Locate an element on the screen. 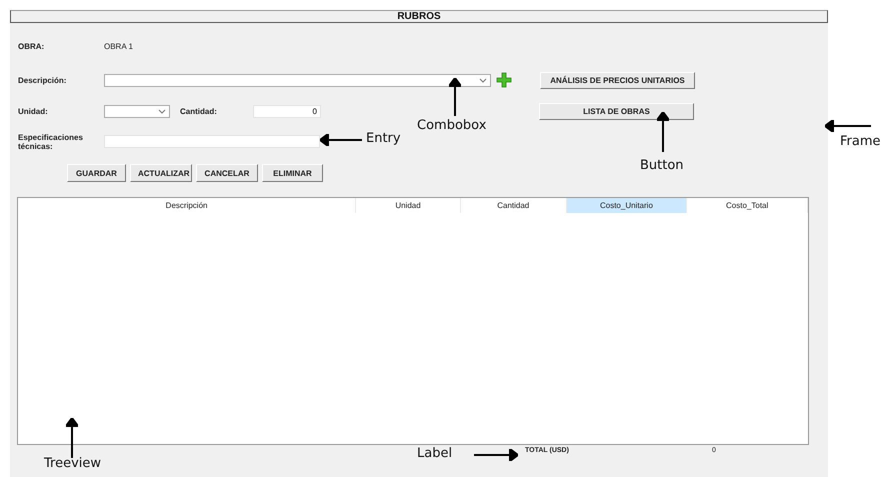  annotation-label: Combobox is located at coordinates (451, 125).